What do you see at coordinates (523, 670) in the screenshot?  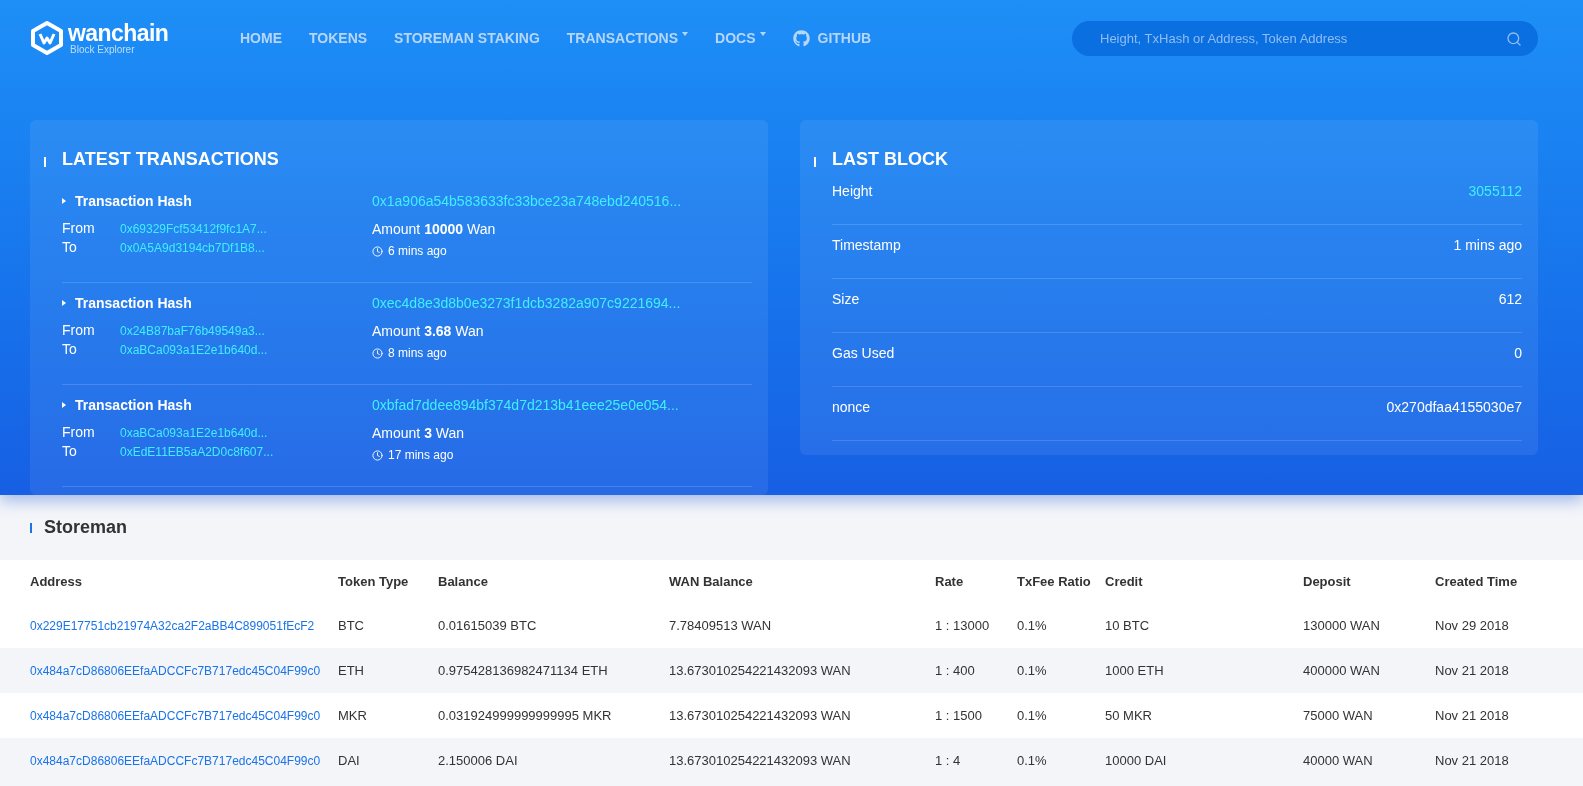 I see `table-cell-text: 0.975428136982471134 ETH` at bounding box center [523, 670].